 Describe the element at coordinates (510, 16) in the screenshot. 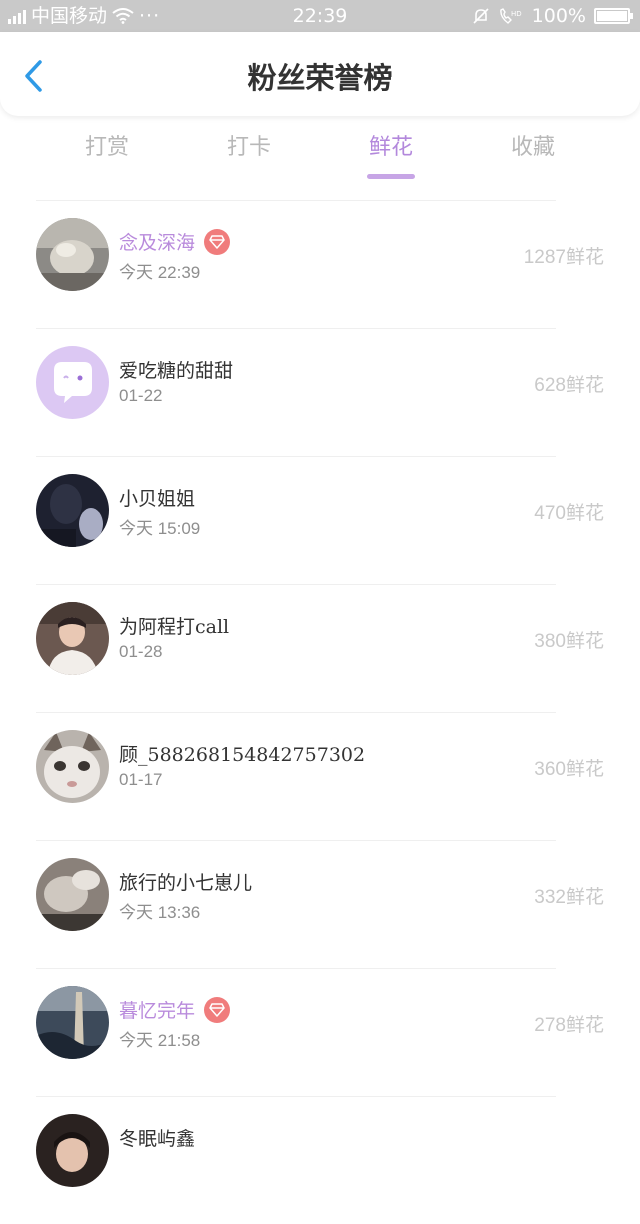

I see `hd-call-icon: HD` at that location.